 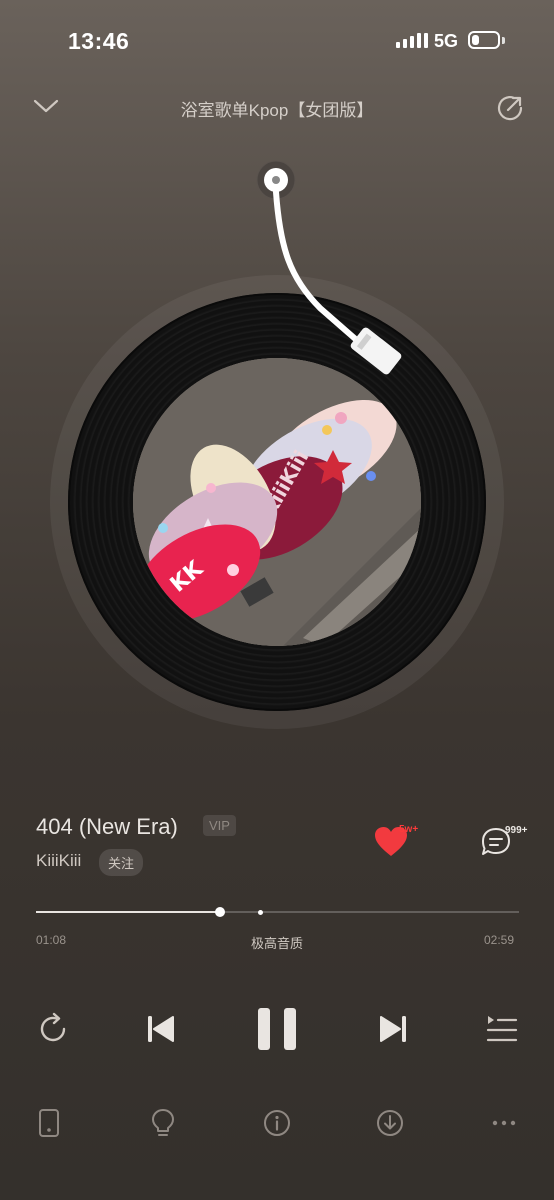 I want to click on share-icon, so click(x=510, y=108).